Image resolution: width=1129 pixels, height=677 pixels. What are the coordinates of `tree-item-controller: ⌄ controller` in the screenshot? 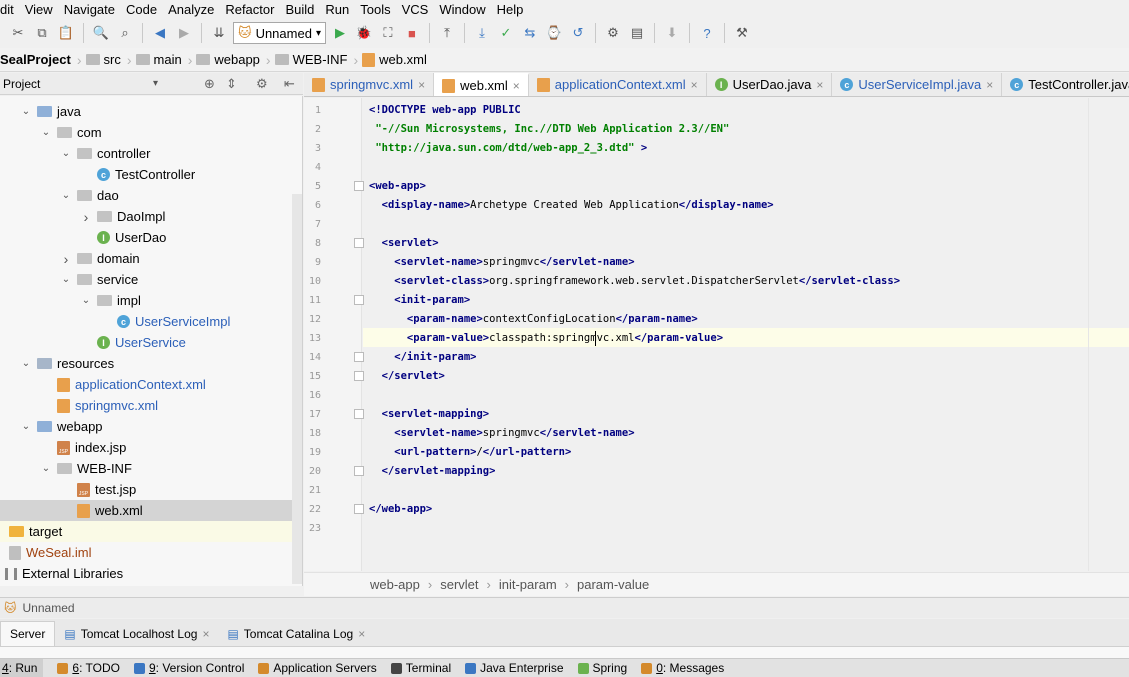 It's located at (151, 153).